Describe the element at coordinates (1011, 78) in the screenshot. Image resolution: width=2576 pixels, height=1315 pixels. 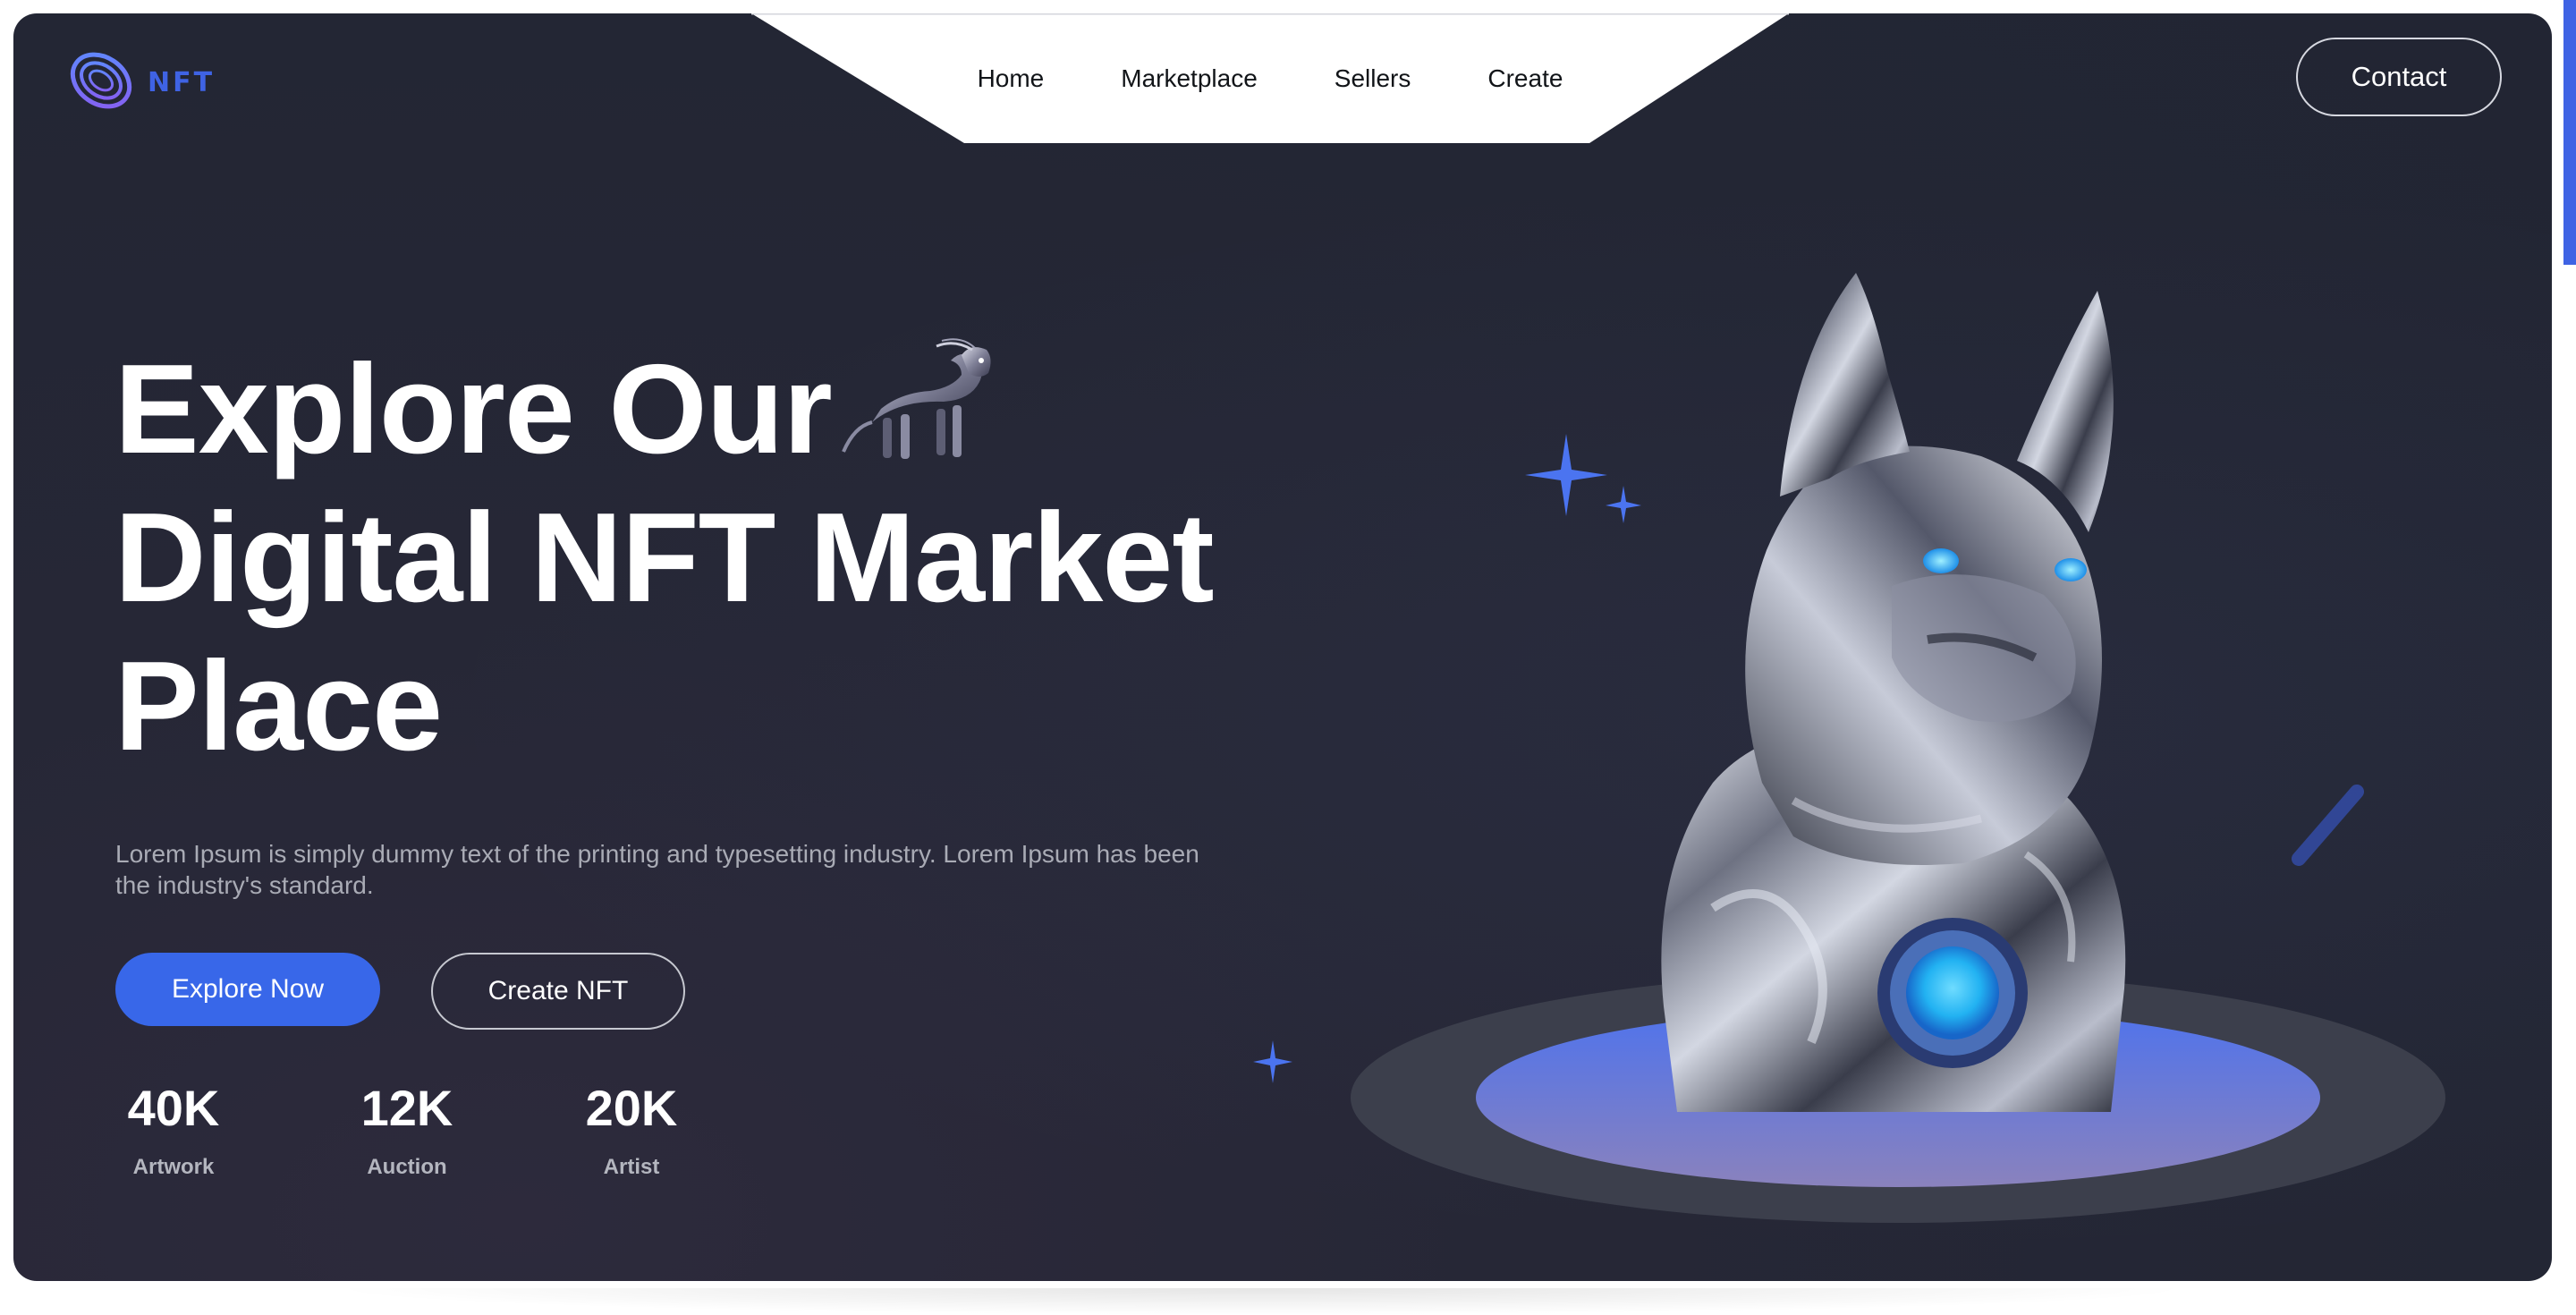
I see `nav-home: Home` at that location.